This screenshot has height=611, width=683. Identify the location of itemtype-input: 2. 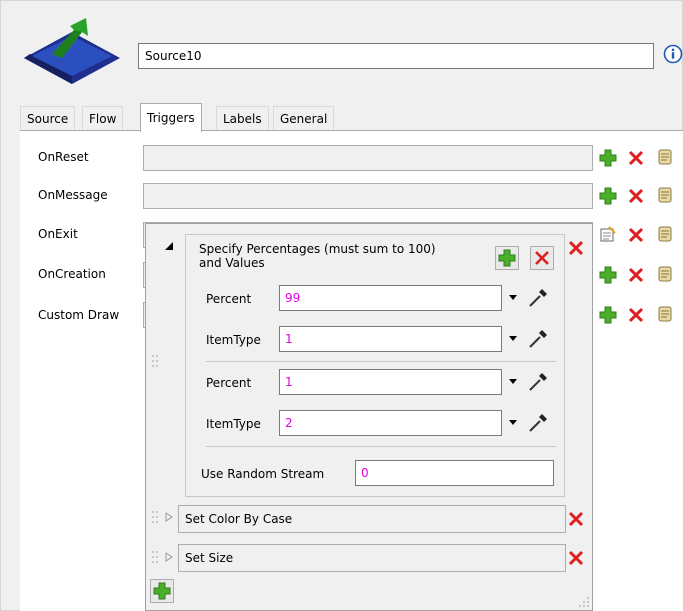
(390, 423).